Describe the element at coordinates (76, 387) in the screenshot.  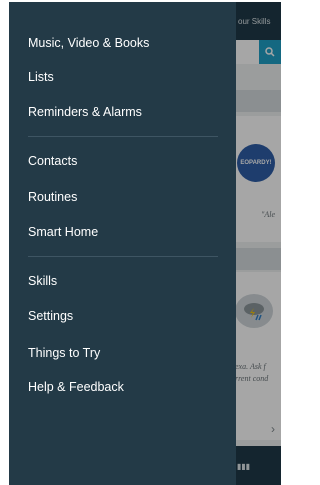
I see `menu-item-help-feedback: Help & Feedback` at that location.